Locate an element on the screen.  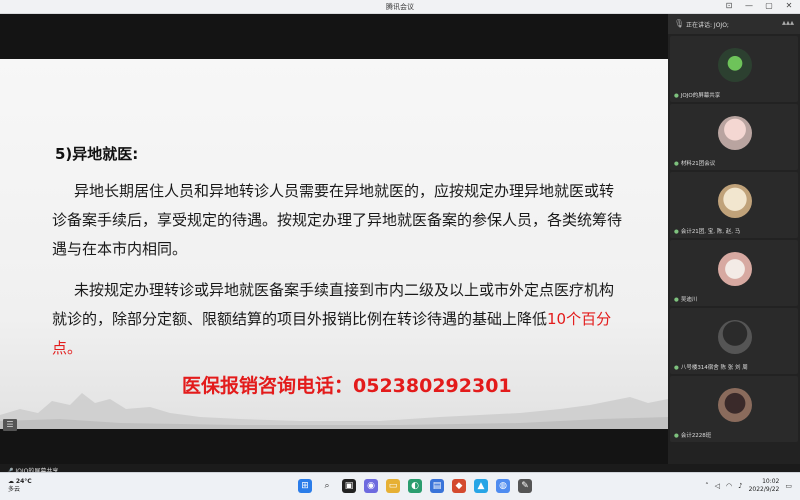
window-controls: ⊡ — ▢ ✕ is located at coordinates (759, 5).